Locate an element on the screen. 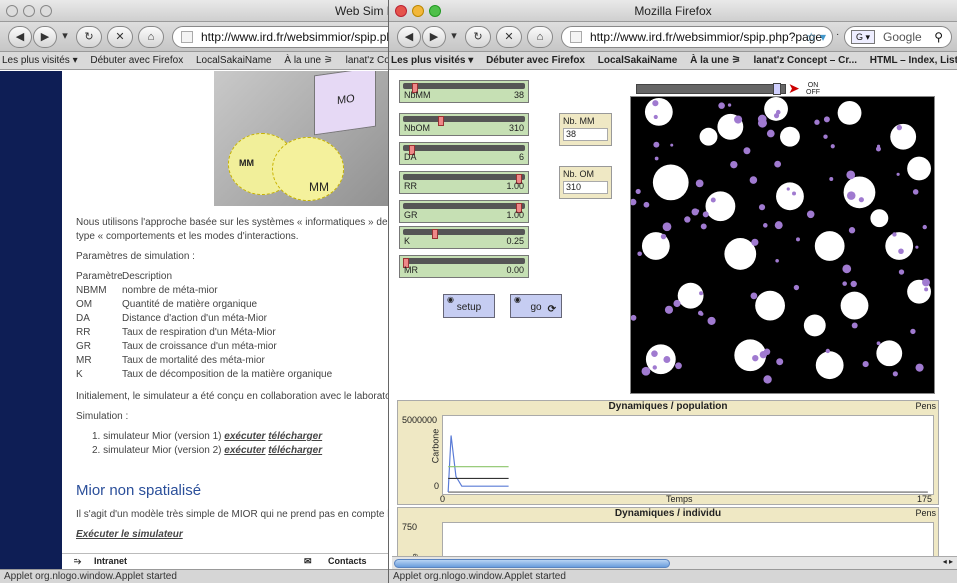  slider-nbmm: NbMM 38 is located at coordinates (464, 91).